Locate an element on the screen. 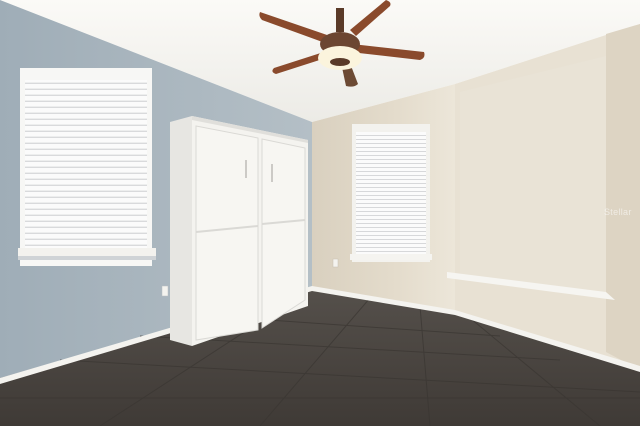 This screenshot has width=640, height=426. alcove-recess is located at coordinates (533, 174).